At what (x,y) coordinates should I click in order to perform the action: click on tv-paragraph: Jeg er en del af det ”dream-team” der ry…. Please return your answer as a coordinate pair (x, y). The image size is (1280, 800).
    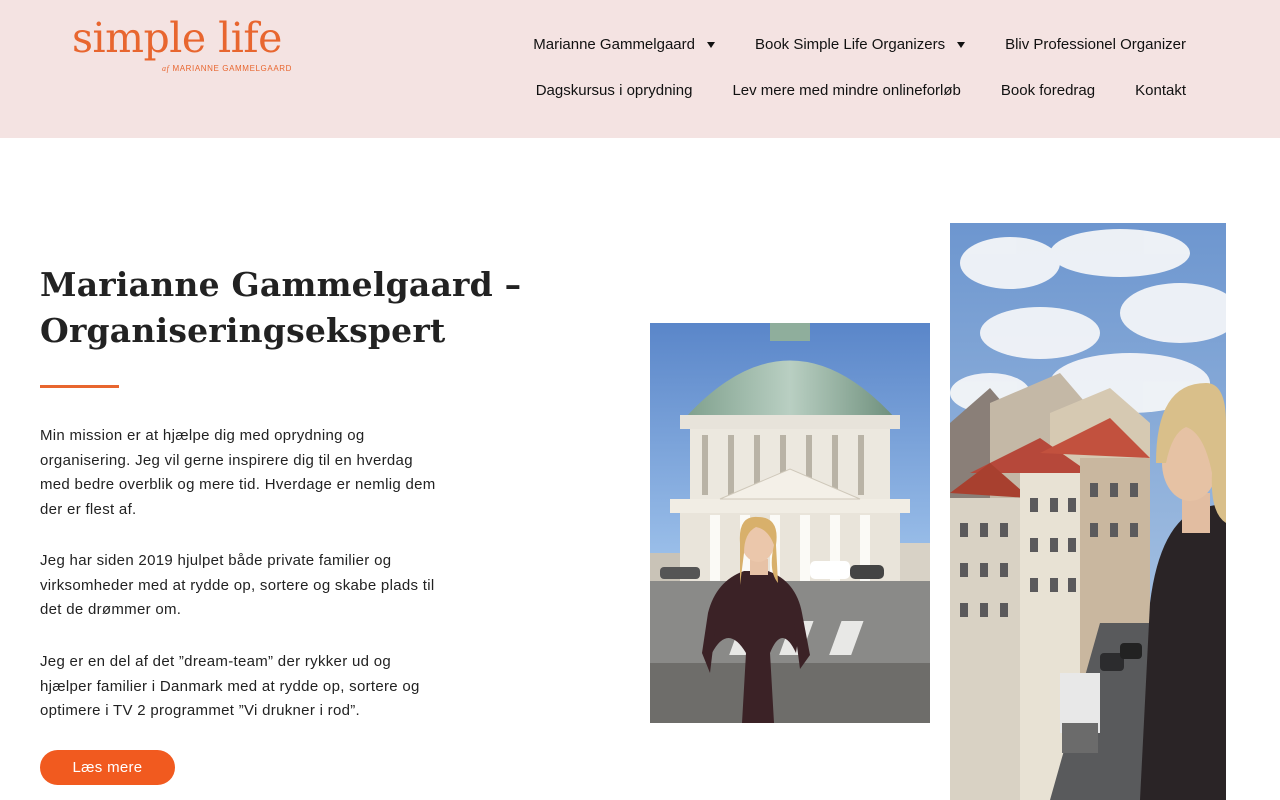
    Looking at the image, I should click on (230, 686).